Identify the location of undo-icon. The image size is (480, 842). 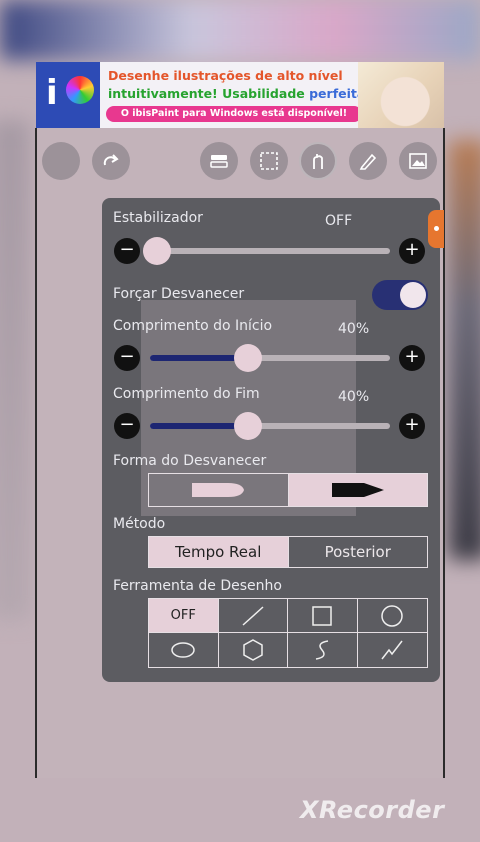
(61, 161).